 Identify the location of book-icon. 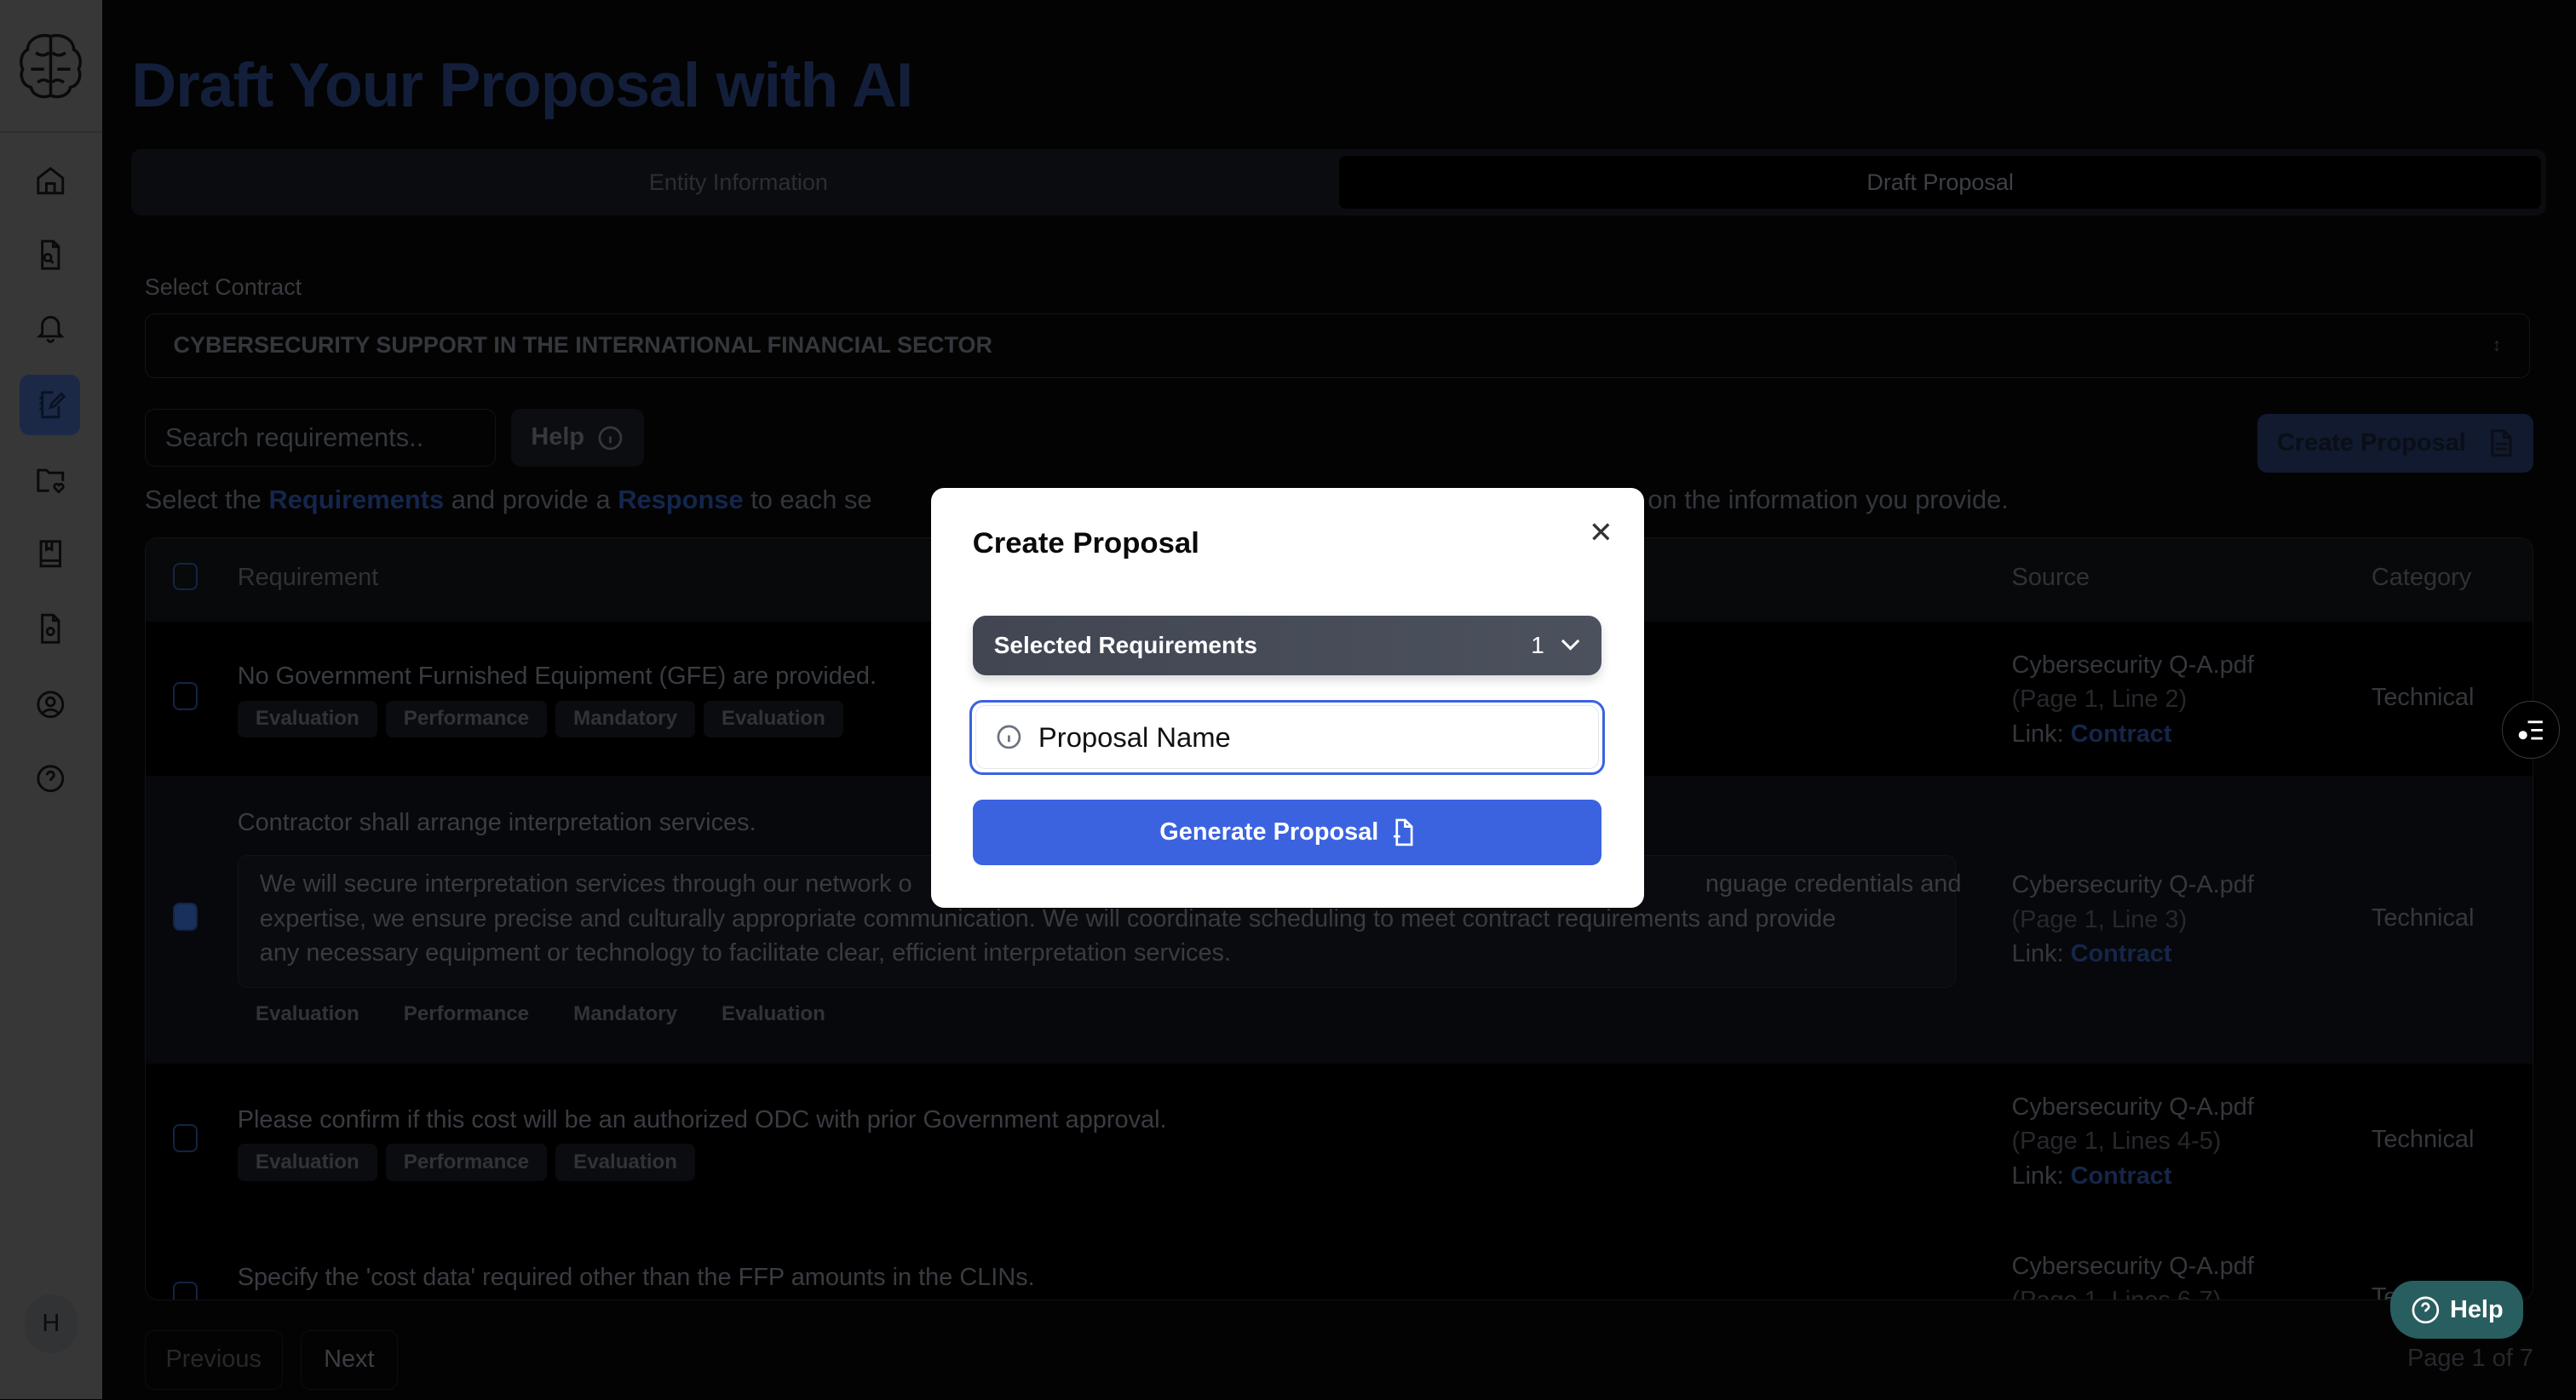
(51, 553).